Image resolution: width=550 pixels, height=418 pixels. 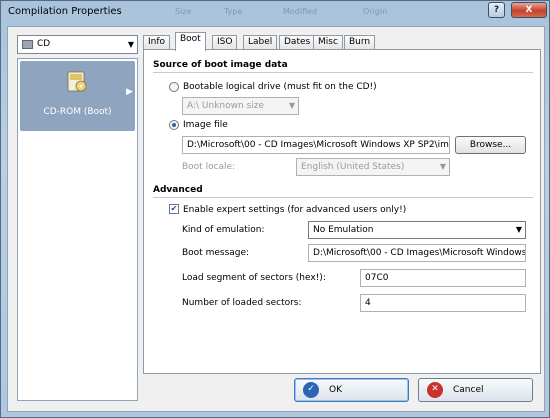 What do you see at coordinates (417, 230) in the screenshot?
I see `emulation-select: No Emulation ▼` at bounding box center [417, 230].